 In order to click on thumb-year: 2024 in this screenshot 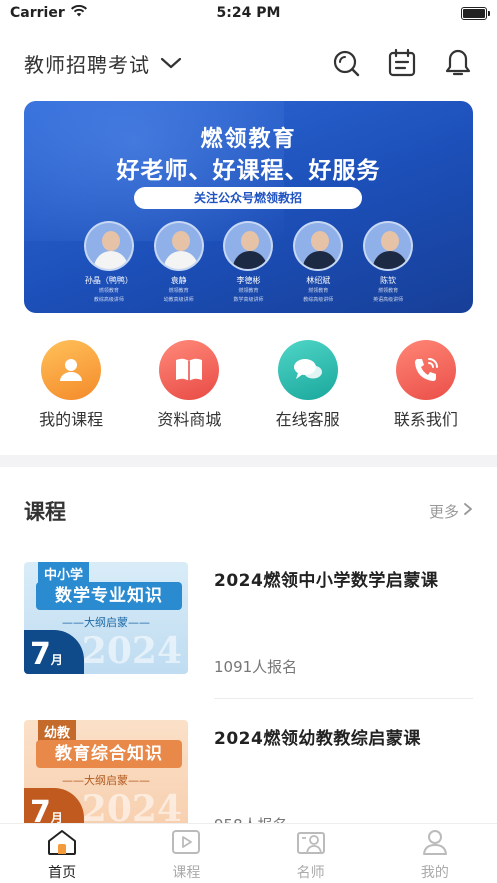, I will do `click(131, 651)`.